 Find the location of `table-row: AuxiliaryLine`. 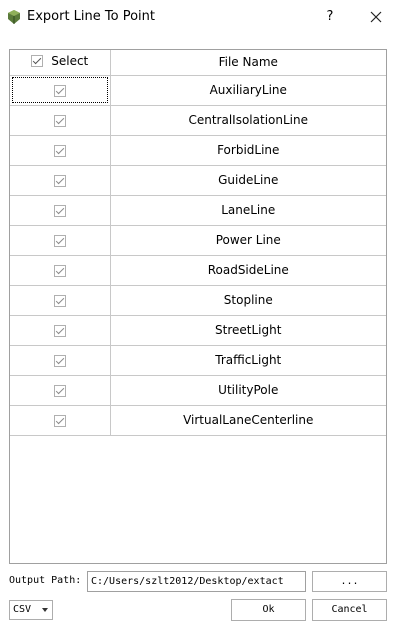

table-row: AuxiliaryLine is located at coordinates (198, 90).